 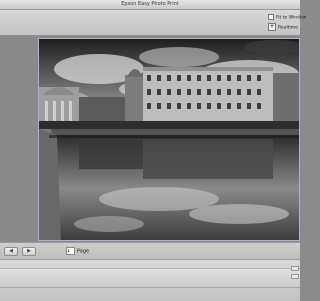 I want to click on plus-icon: +, so click(x=272, y=27).